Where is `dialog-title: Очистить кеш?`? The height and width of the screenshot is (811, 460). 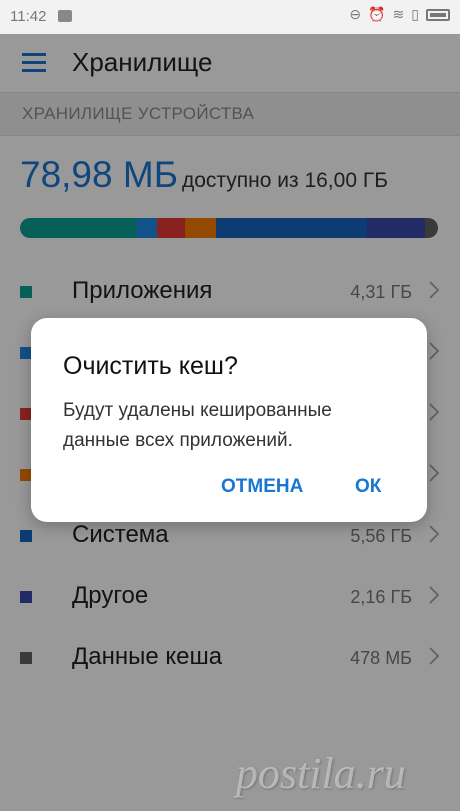
dialog-title: Очистить кеш? is located at coordinates (150, 366).